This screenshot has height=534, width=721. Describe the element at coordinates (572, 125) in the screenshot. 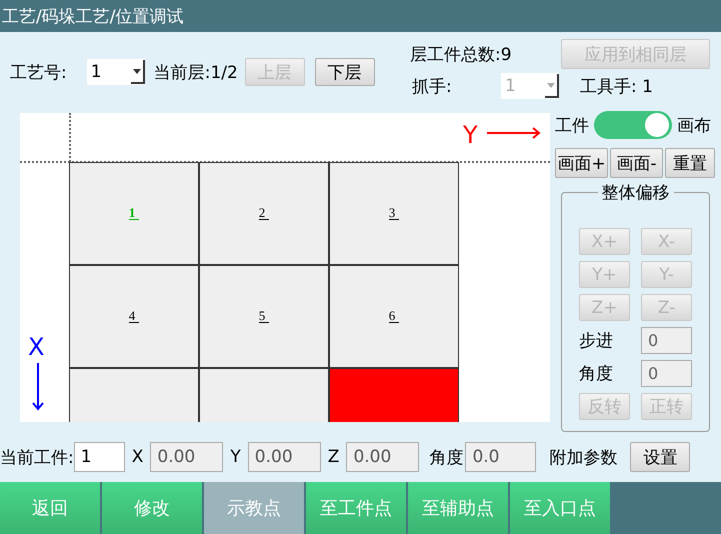

I see `toggle-left-label: 工件` at that location.